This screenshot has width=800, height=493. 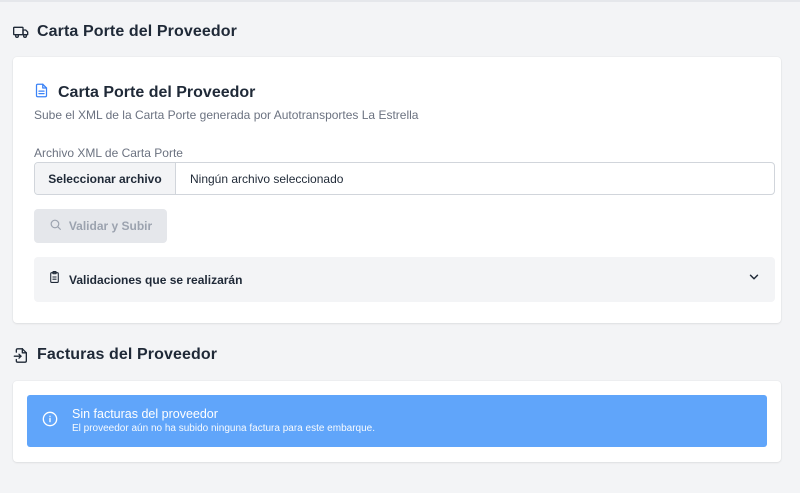 What do you see at coordinates (156, 279) in the screenshot?
I see `validations-accordion-label: Validaciones que se realizarán` at bounding box center [156, 279].